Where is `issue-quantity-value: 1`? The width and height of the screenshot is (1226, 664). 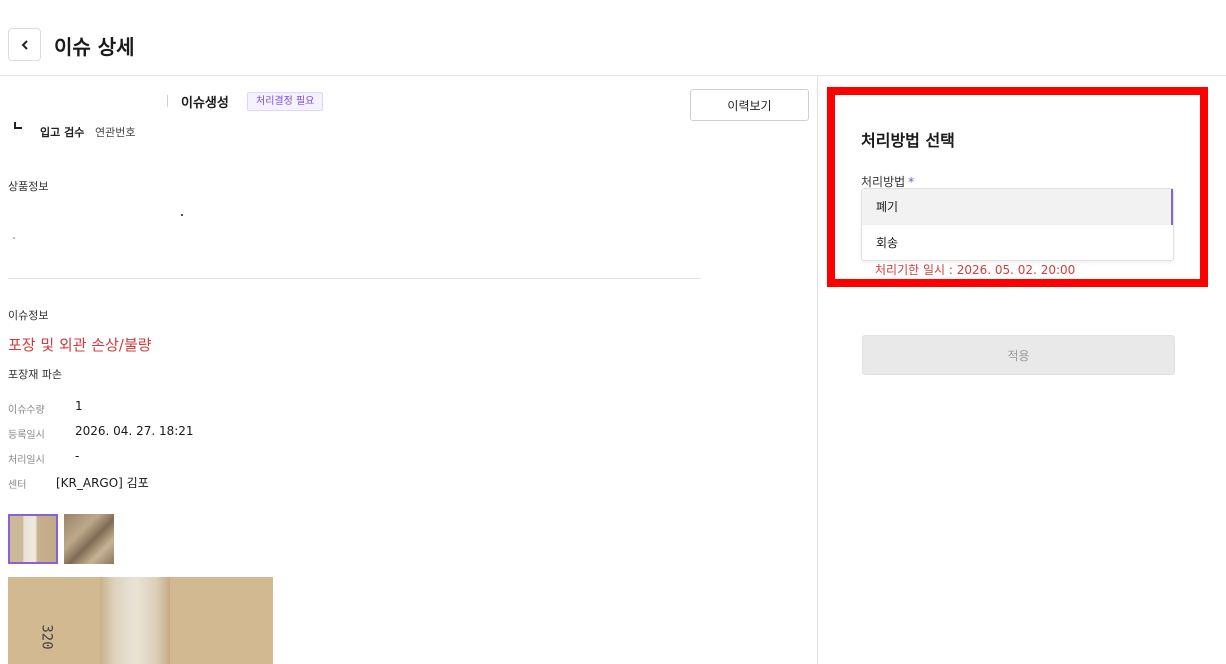
issue-quantity-value: 1 is located at coordinates (79, 406).